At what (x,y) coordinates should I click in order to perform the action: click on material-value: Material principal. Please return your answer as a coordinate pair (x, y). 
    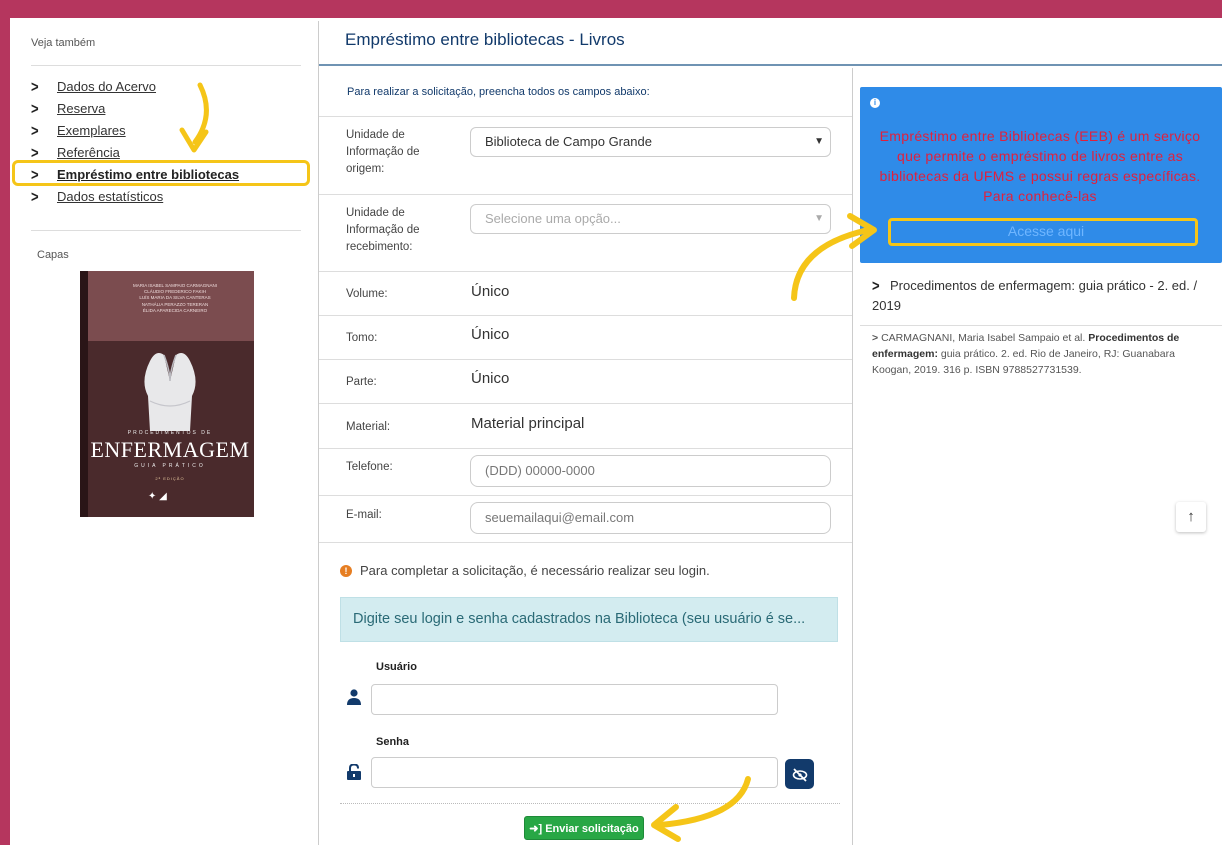
    Looking at the image, I should click on (528, 423).